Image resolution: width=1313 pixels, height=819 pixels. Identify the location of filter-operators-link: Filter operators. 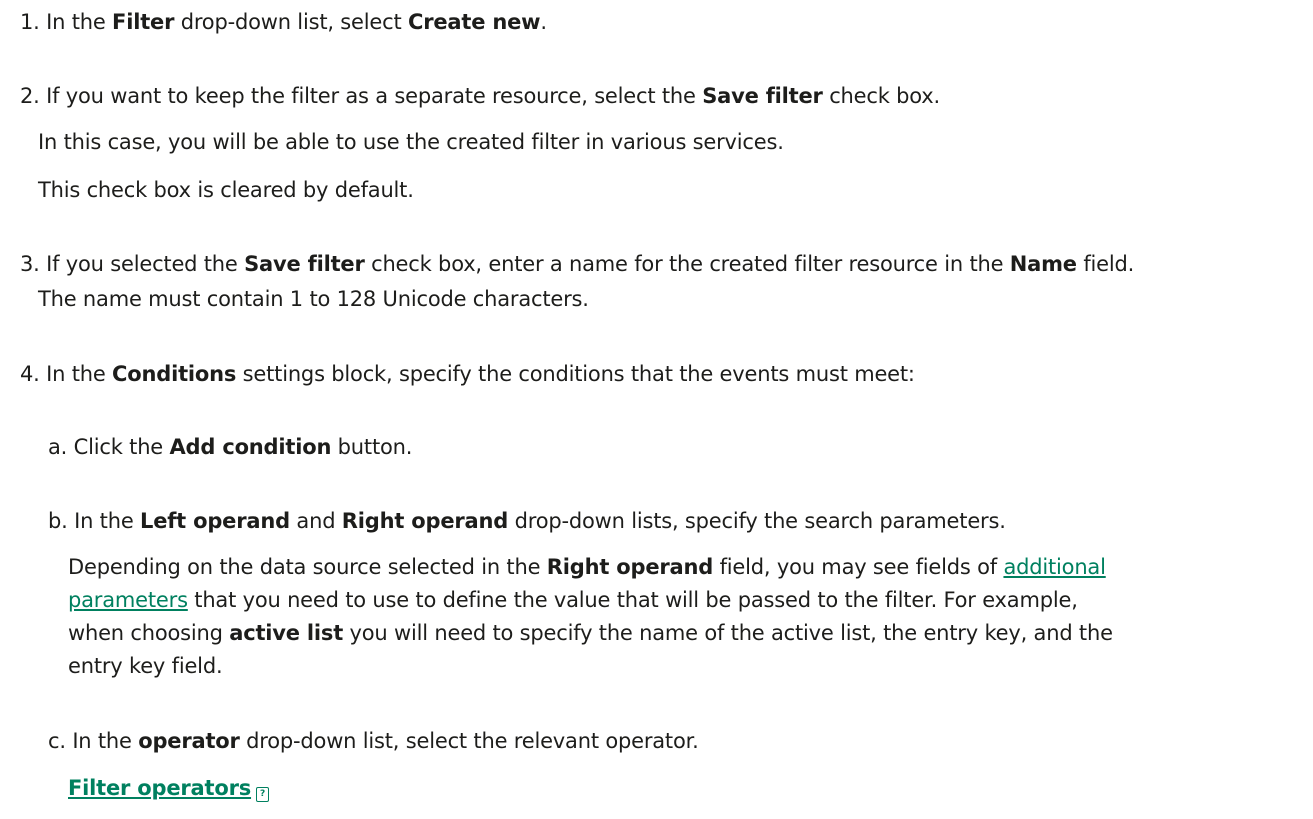
(159, 788).